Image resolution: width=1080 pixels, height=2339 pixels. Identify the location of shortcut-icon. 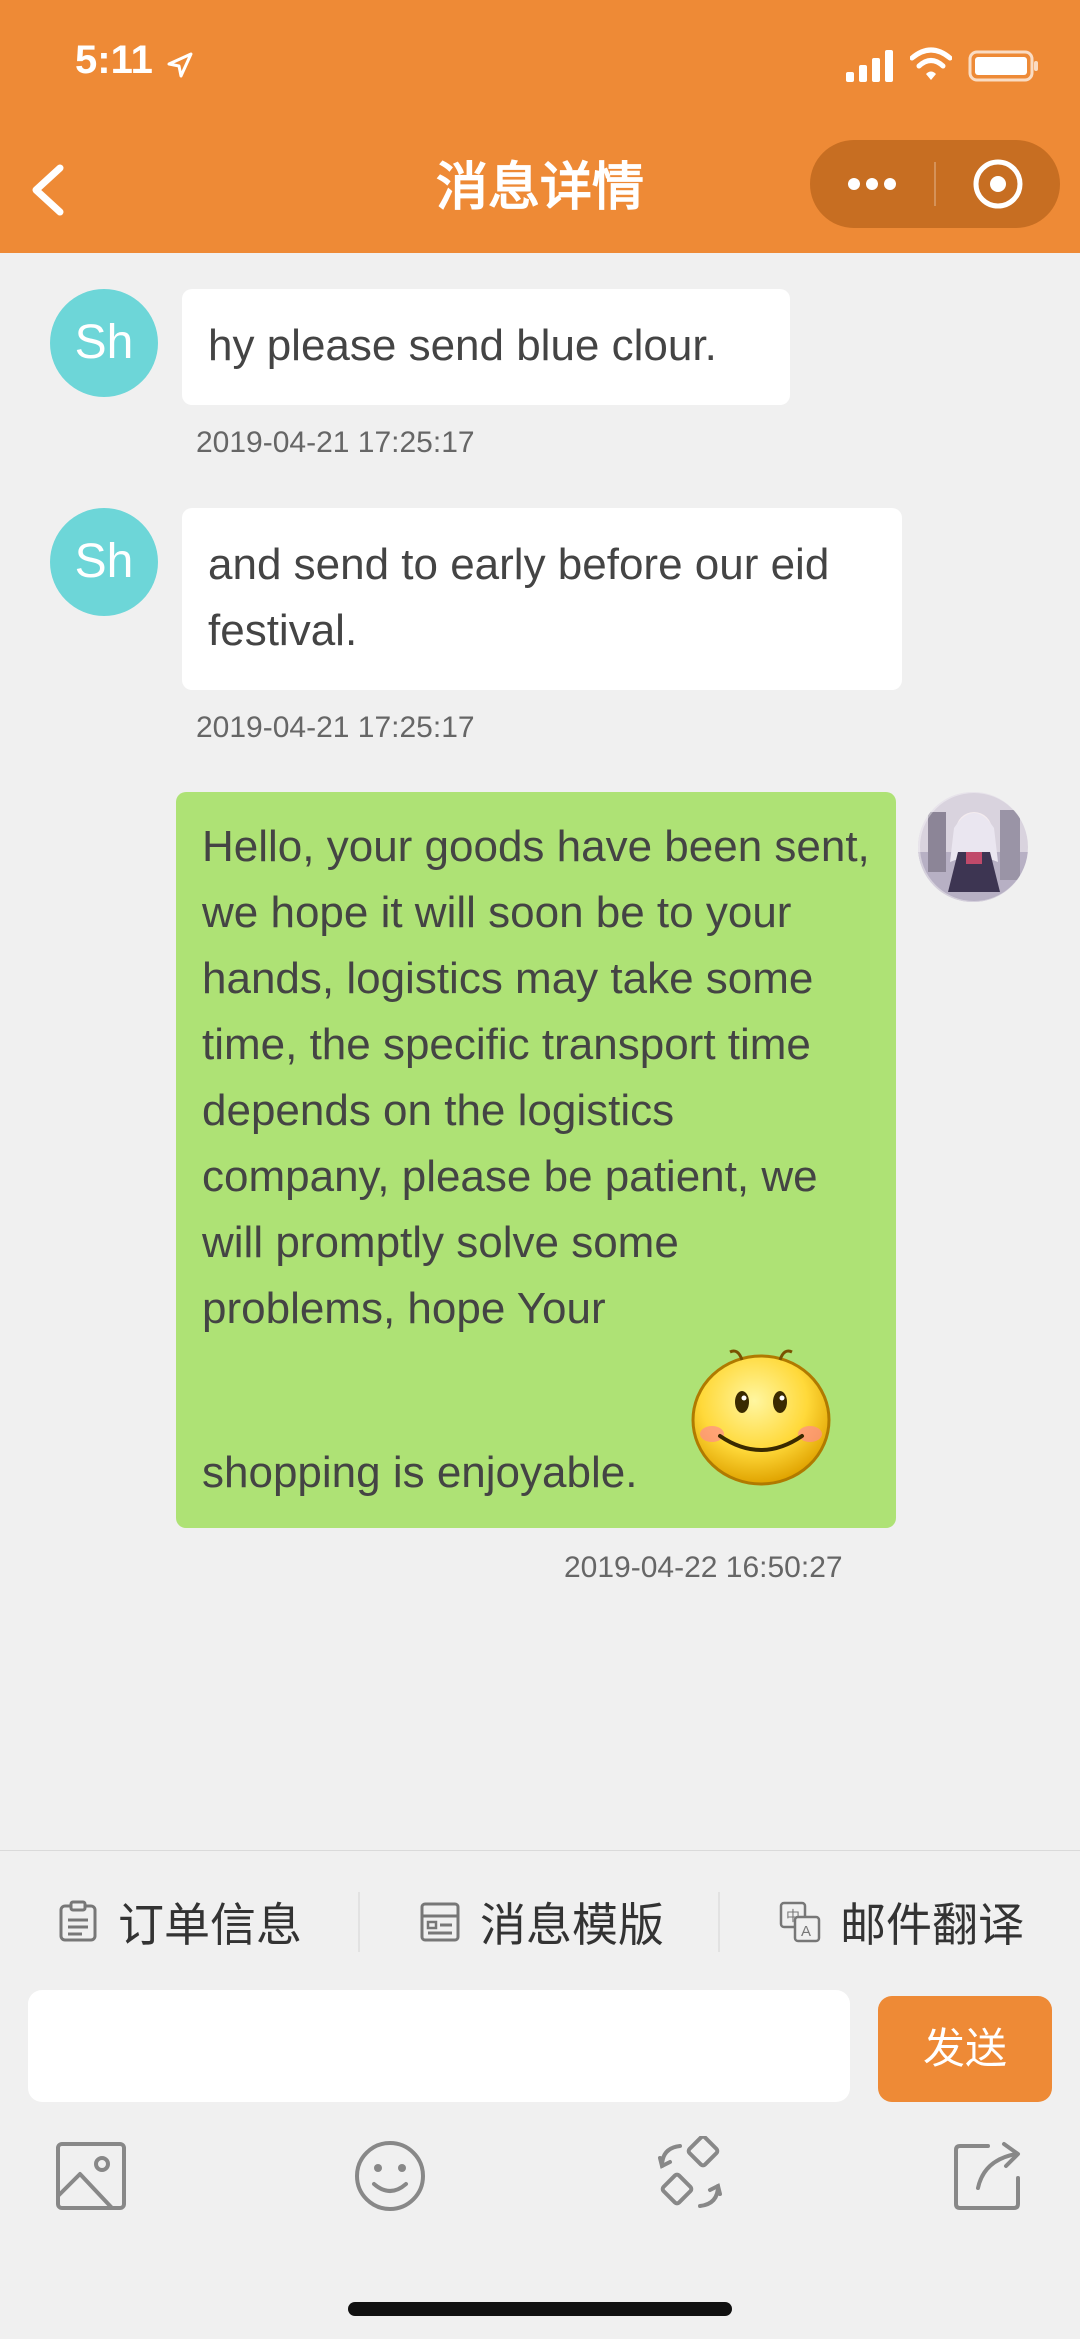
(690, 2176).